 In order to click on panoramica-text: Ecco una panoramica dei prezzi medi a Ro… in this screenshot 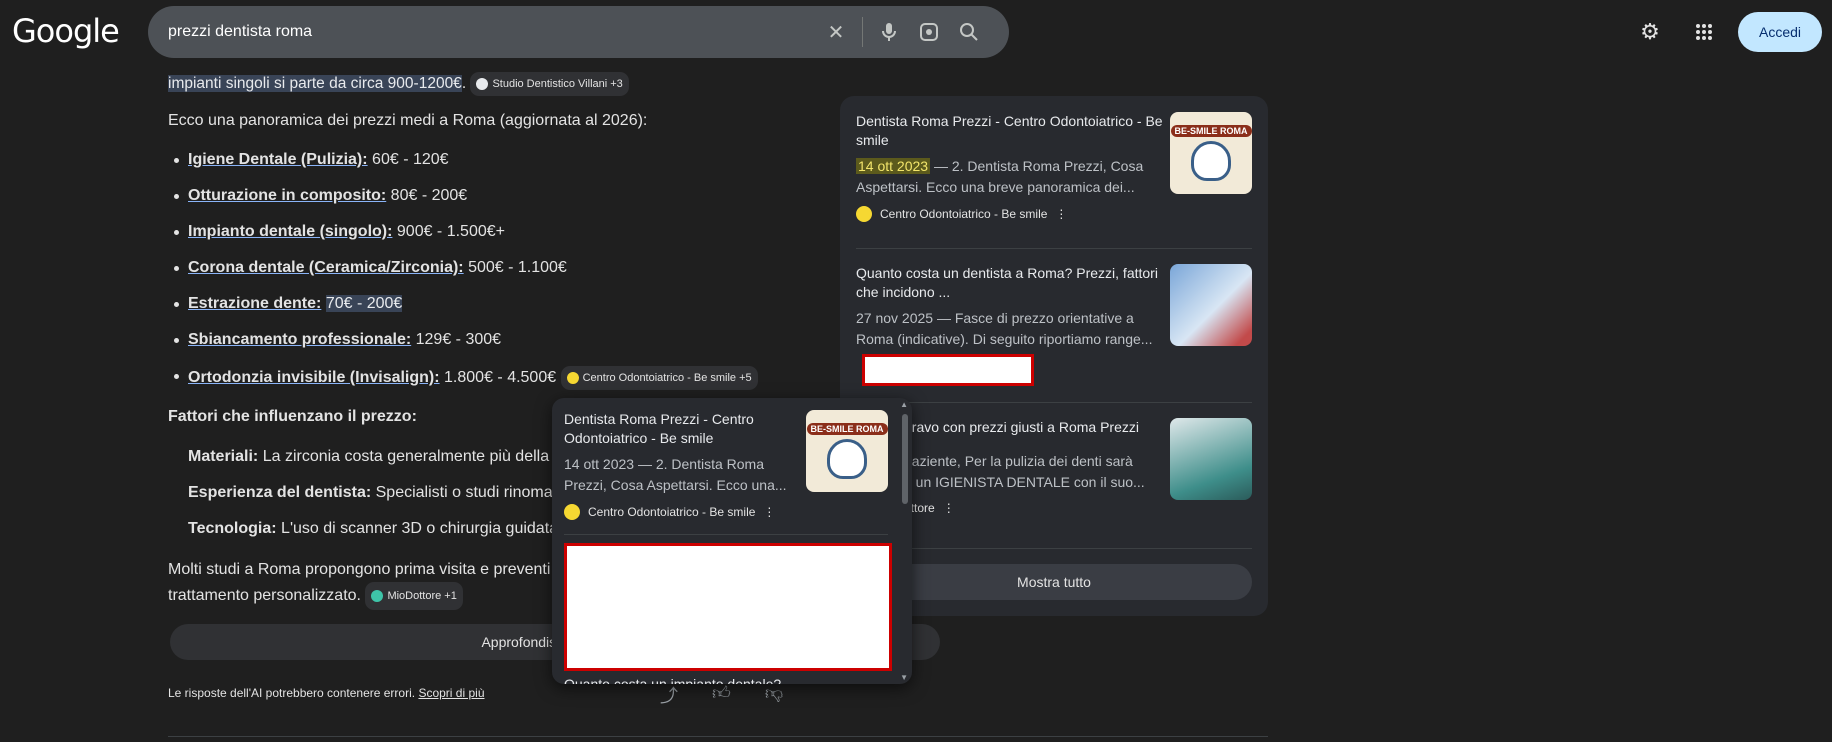, I will do `click(408, 120)`.